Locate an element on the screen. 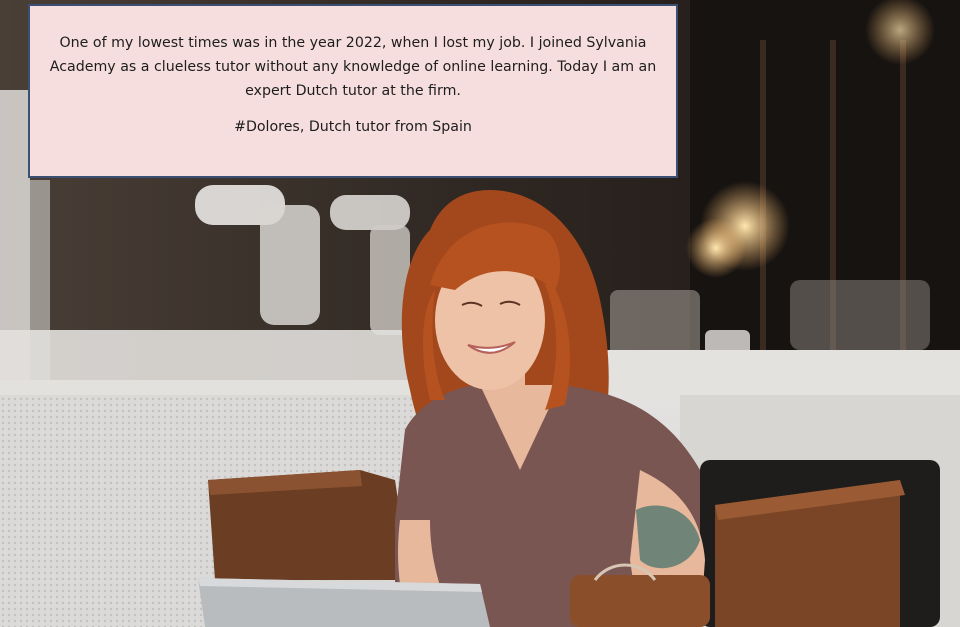 This screenshot has width=960, height=627. testimonial-signature: #Dolores, Dutch tutor from Spain is located at coordinates (353, 127).